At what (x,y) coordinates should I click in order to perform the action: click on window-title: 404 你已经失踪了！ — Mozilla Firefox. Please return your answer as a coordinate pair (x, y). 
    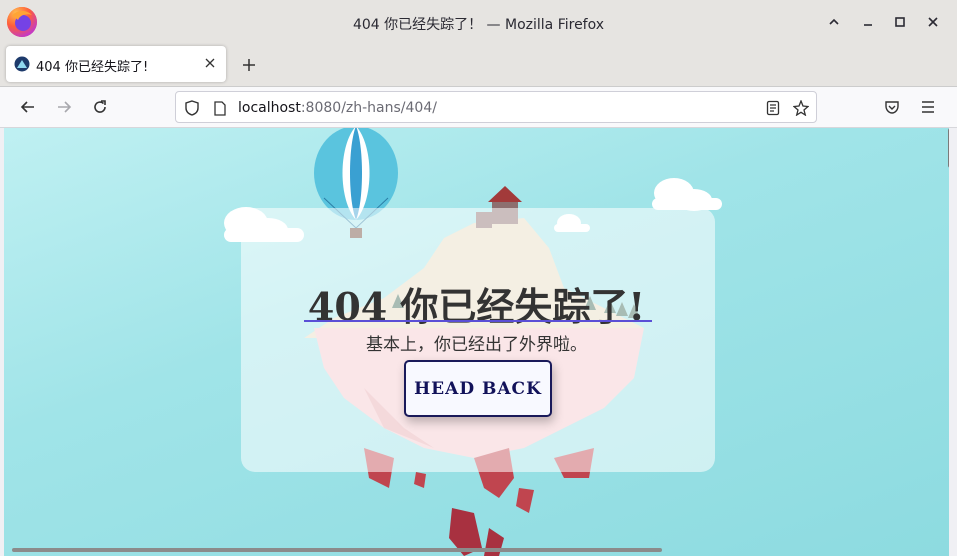
    Looking at the image, I should click on (478, 25).